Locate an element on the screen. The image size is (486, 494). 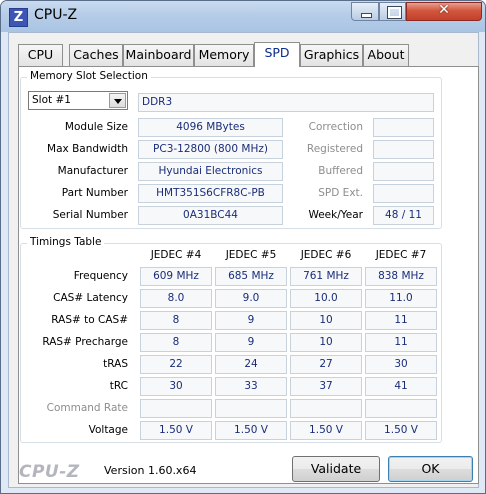
app-icon: Z is located at coordinates (18, 17).